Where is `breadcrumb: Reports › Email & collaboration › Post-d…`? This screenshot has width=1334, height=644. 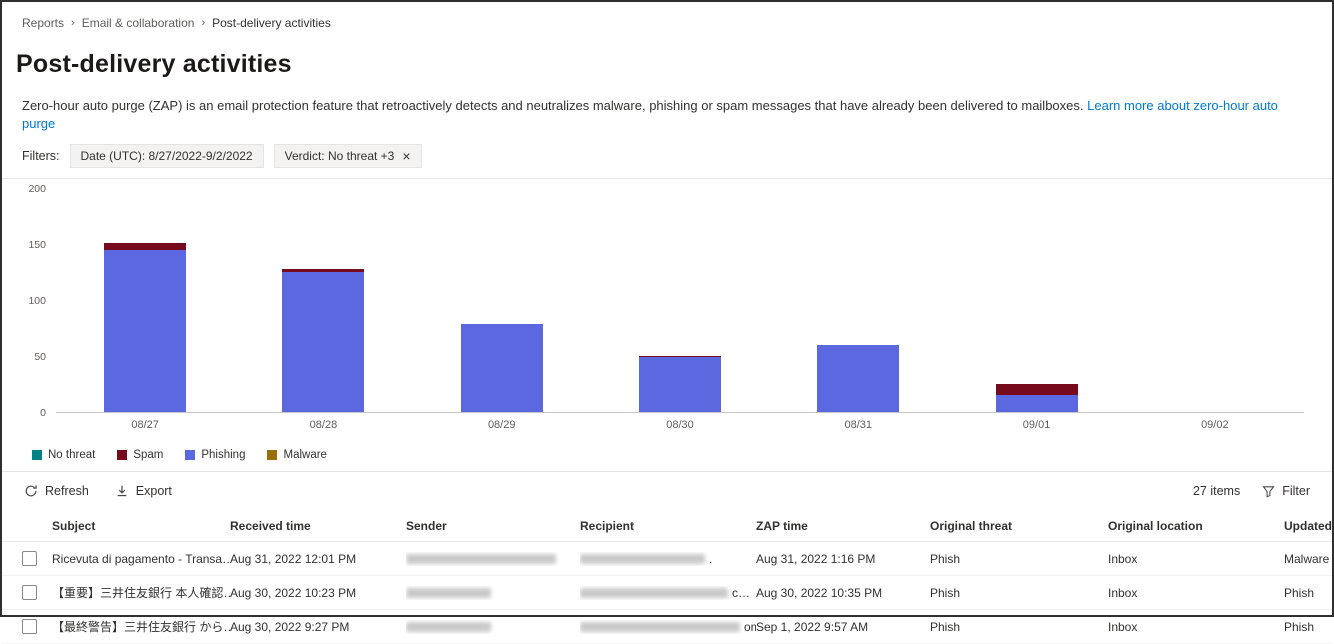
breadcrumb: Reports › Email & collaboration › Post-d… is located at coordinates (667, 16).